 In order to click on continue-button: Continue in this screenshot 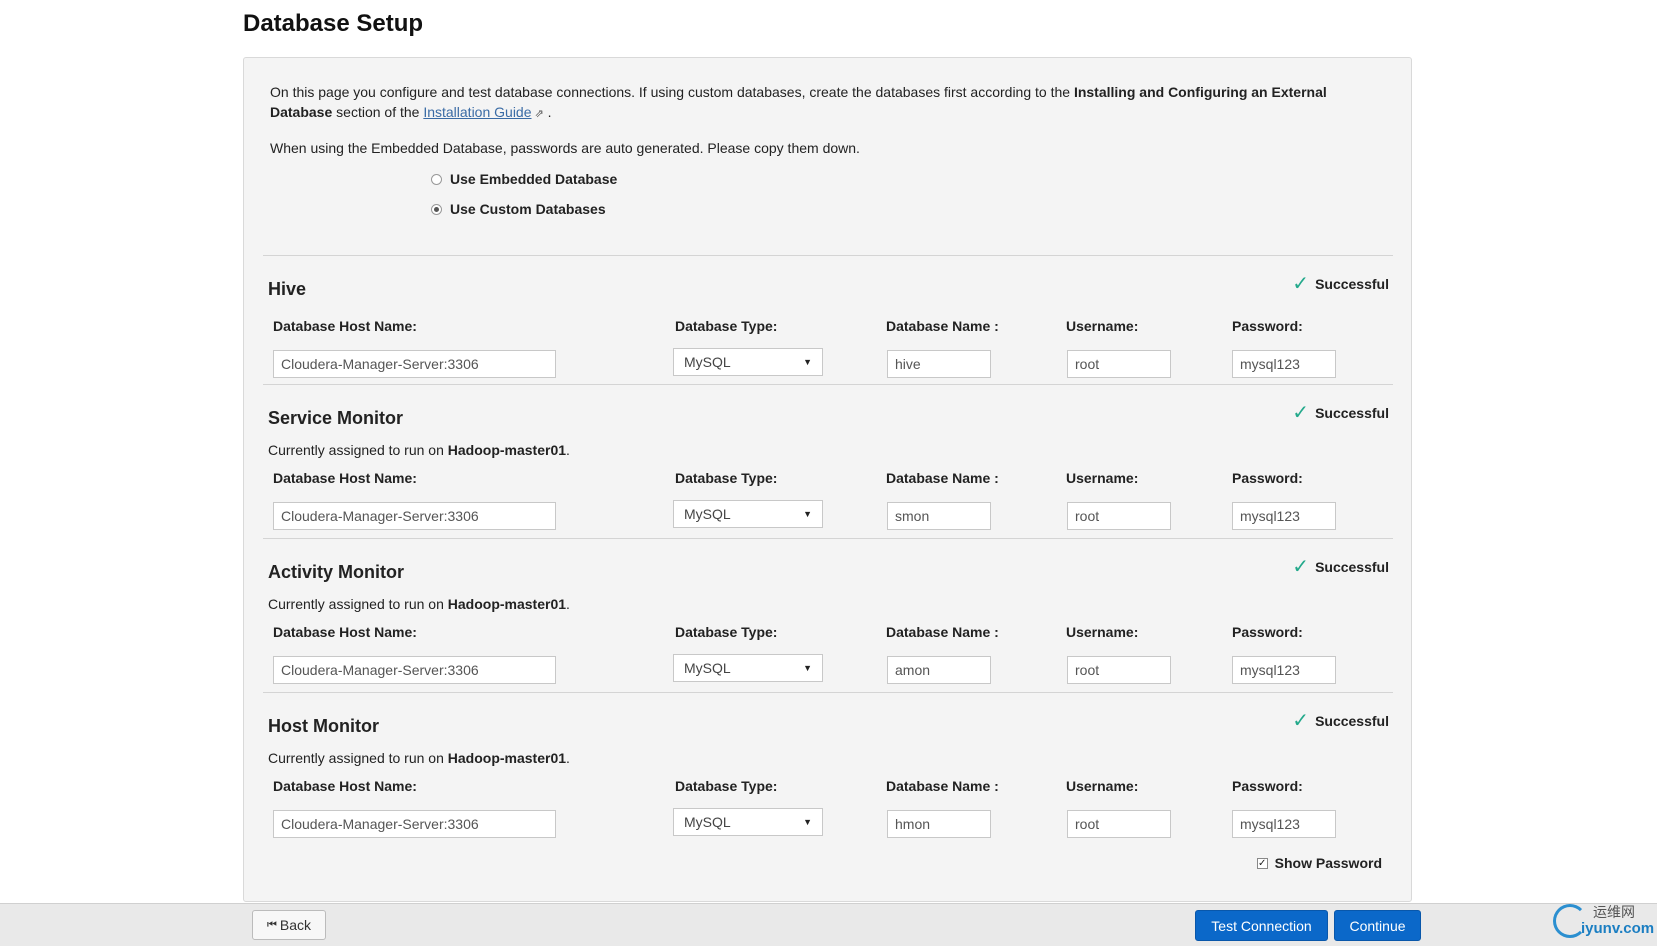, I will do `click(1377, 925)`.